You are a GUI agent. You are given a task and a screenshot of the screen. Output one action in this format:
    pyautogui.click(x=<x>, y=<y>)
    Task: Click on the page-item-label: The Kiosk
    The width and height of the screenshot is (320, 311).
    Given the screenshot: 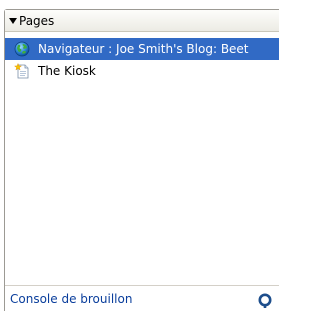 What is the action you would take?
    pyautogui.click(x=67, y=71)
    